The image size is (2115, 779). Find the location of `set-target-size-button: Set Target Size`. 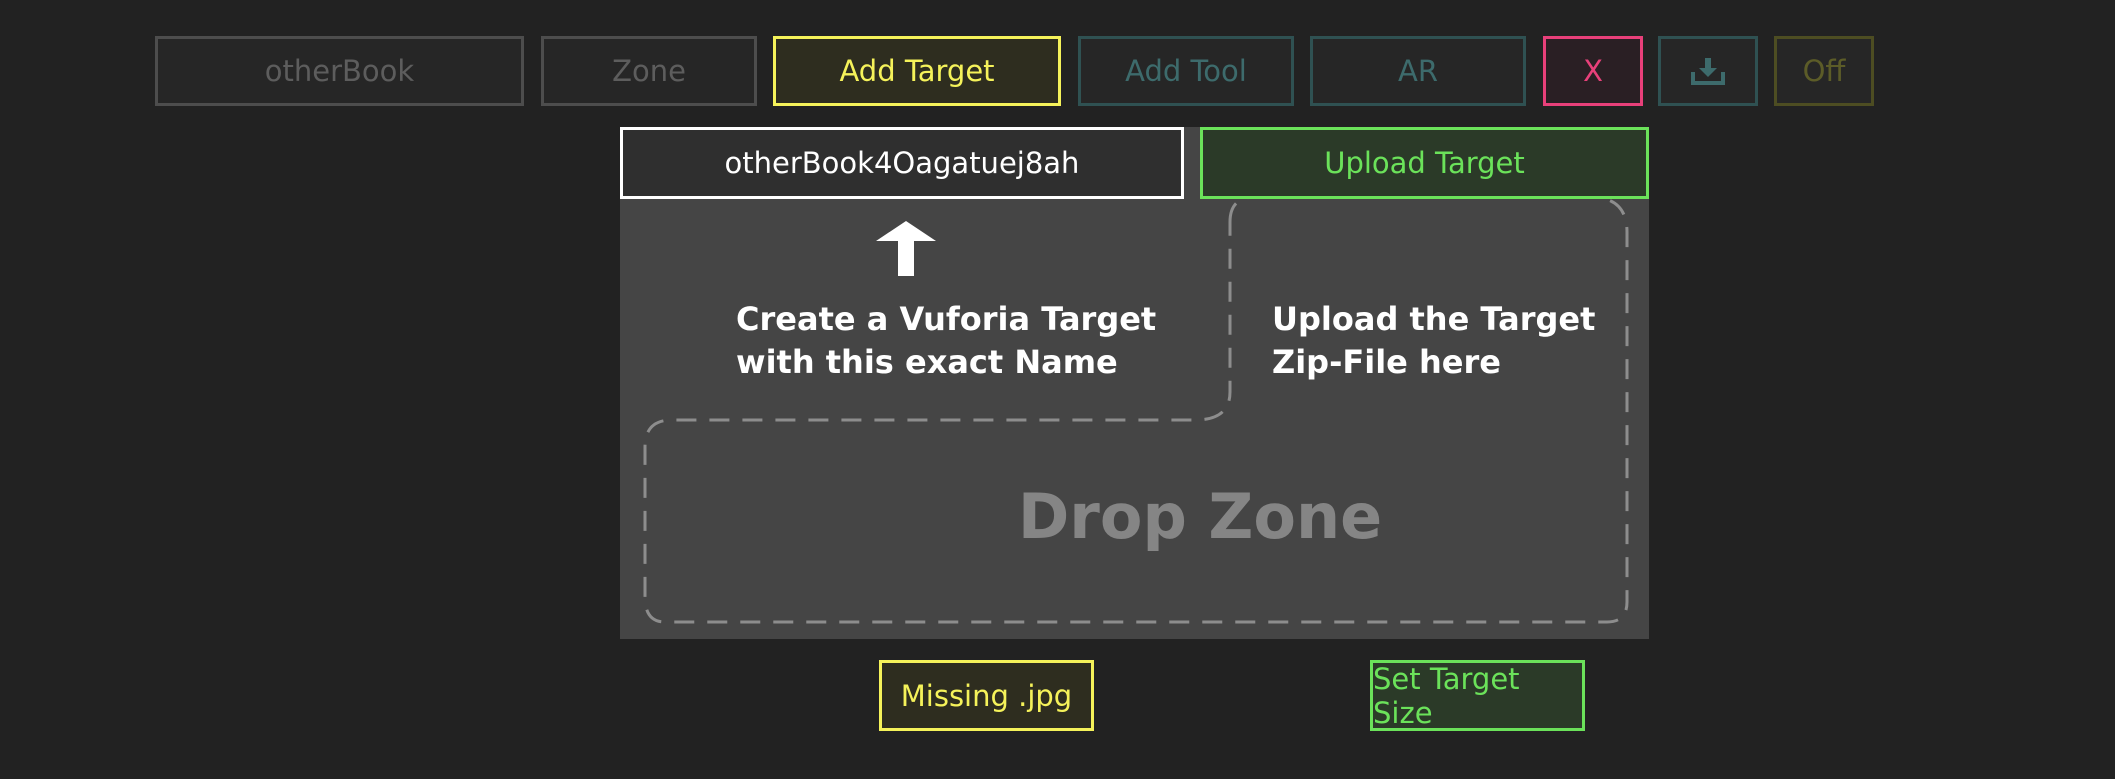

set-target-size-button: Set Target Size is located at coordinates (1477, 695).